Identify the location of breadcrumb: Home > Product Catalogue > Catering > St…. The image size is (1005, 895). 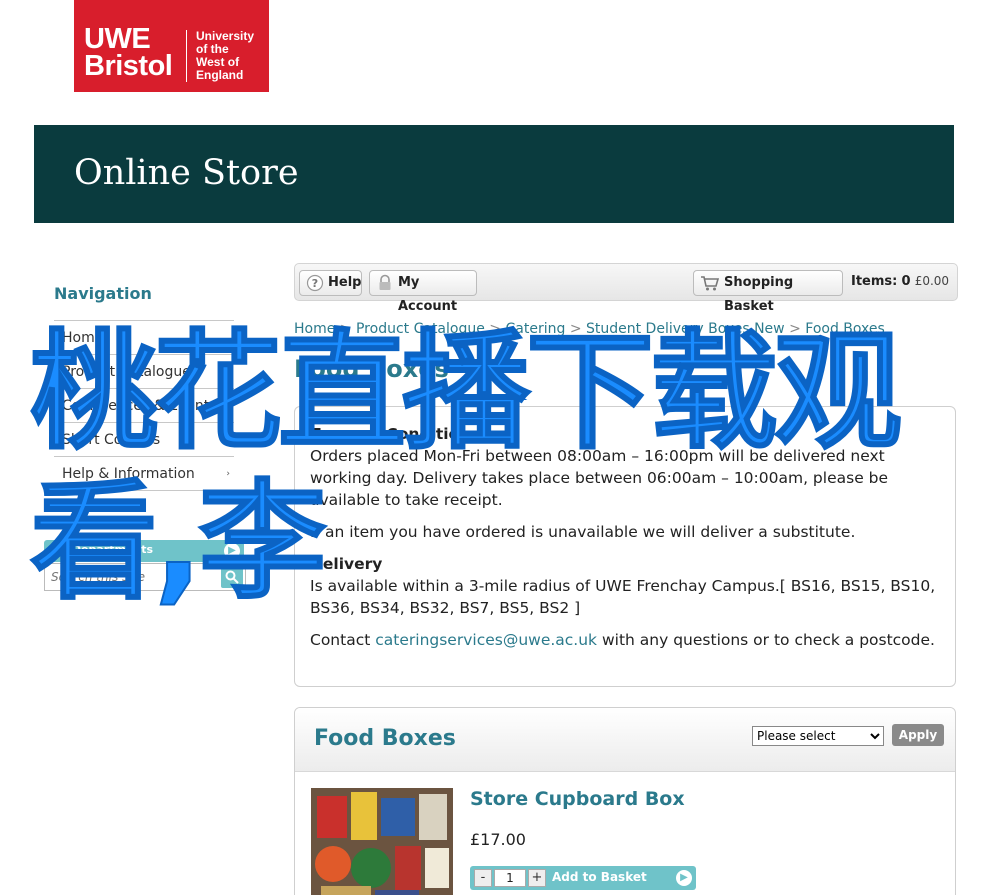
(589, 329).